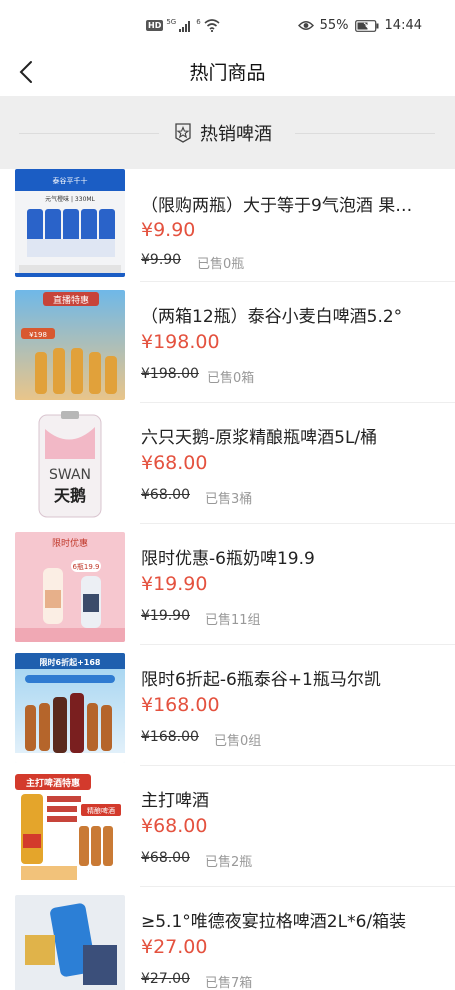 The width and height of the screenshot is (455, 990). Describe the element at coordinates (70, 543) in the screenshot. I see `thumb-banner-text: 限时优惠` at that location.